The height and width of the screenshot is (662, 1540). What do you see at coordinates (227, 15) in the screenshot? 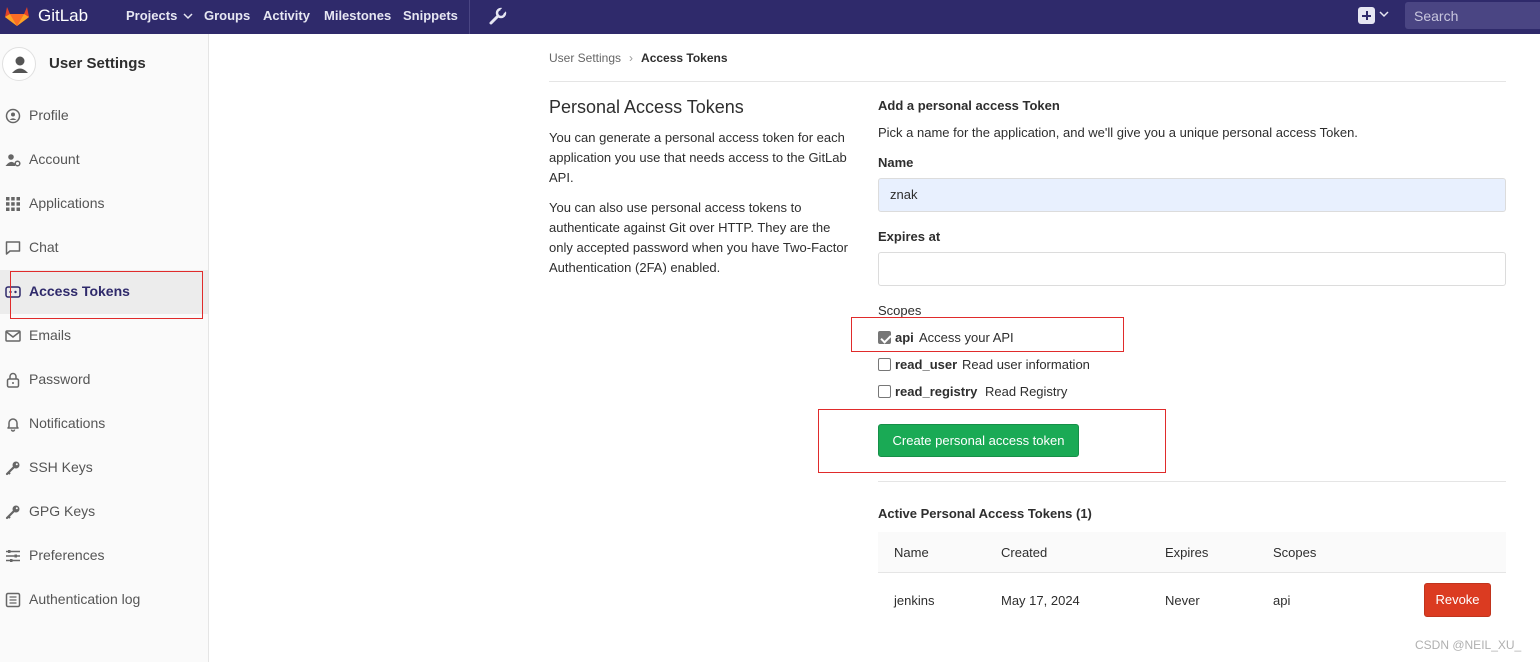
I see `nav-groups: Groups` at bounding box center [227, 15].